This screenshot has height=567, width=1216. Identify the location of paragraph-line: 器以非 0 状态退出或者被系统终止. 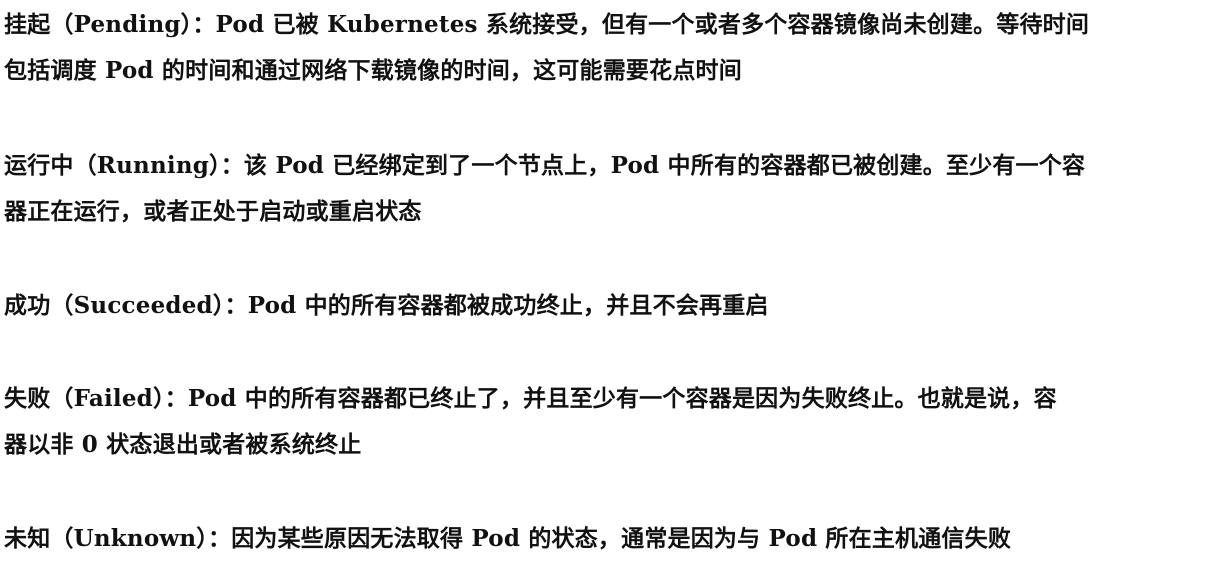
(183, 444).